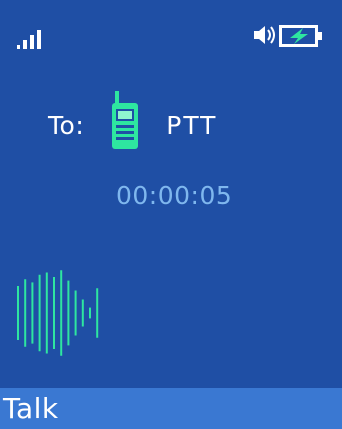  I want to click on signal-bars-icon, so click(29, 39).